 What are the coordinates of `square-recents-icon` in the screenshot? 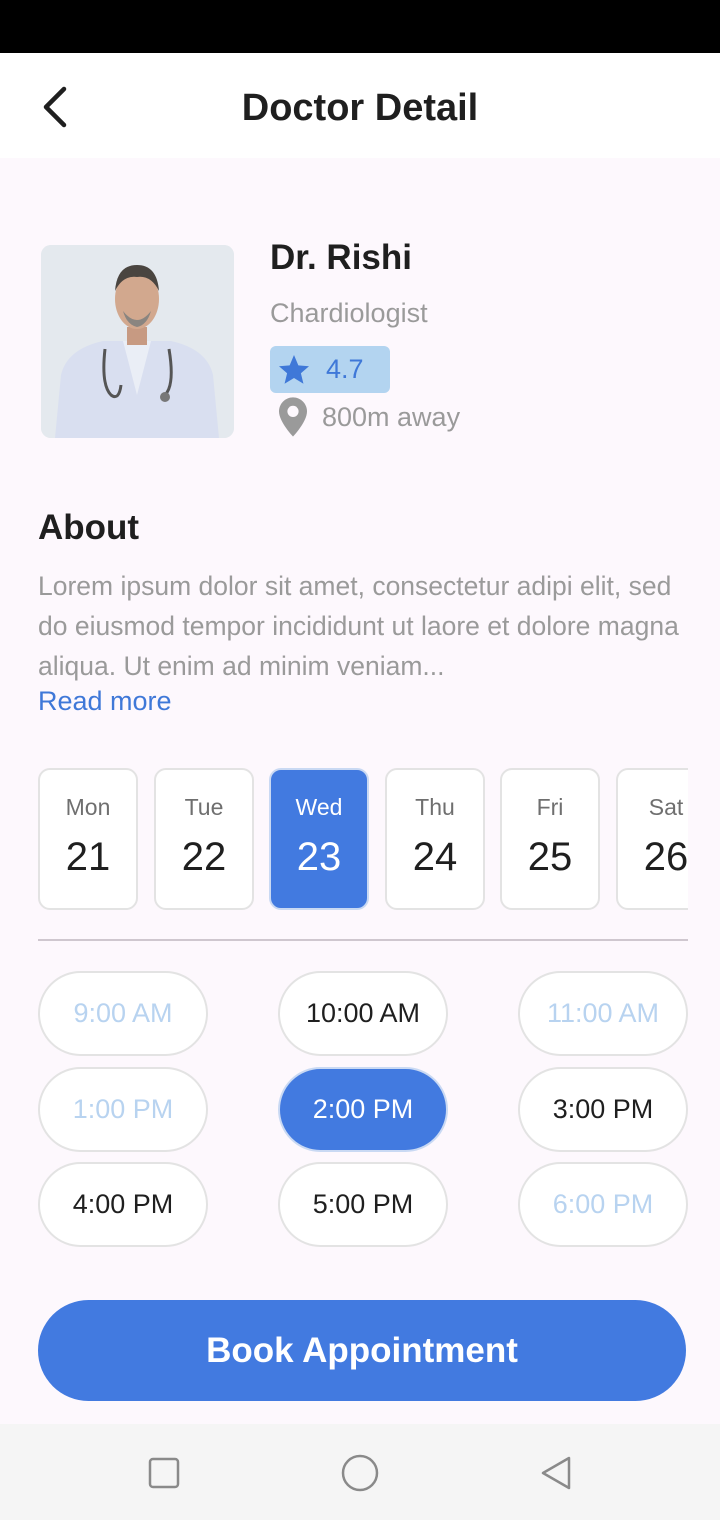 It's located at (164, 1473).